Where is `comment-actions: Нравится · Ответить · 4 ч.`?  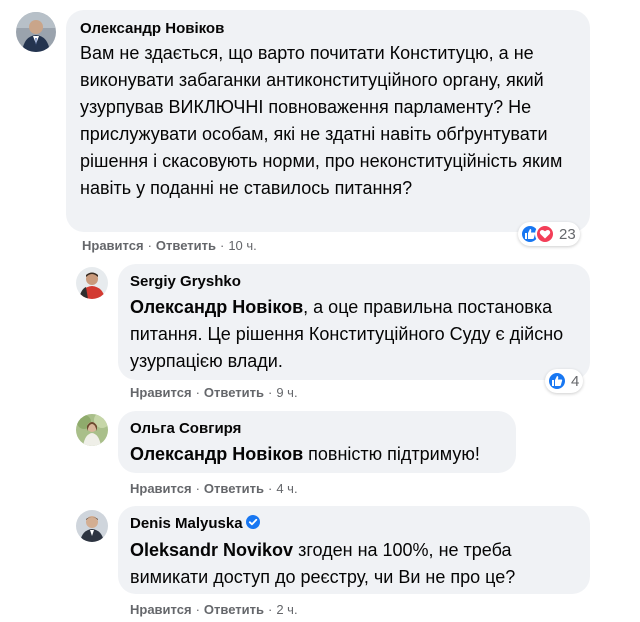 comment-actions: Нравится · Ответить · 4 ч. is located at coordinates (214, 488).